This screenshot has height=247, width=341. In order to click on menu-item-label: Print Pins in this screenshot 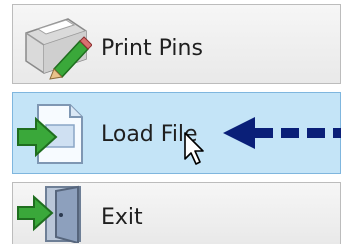, I will do `click(152, 48)`.